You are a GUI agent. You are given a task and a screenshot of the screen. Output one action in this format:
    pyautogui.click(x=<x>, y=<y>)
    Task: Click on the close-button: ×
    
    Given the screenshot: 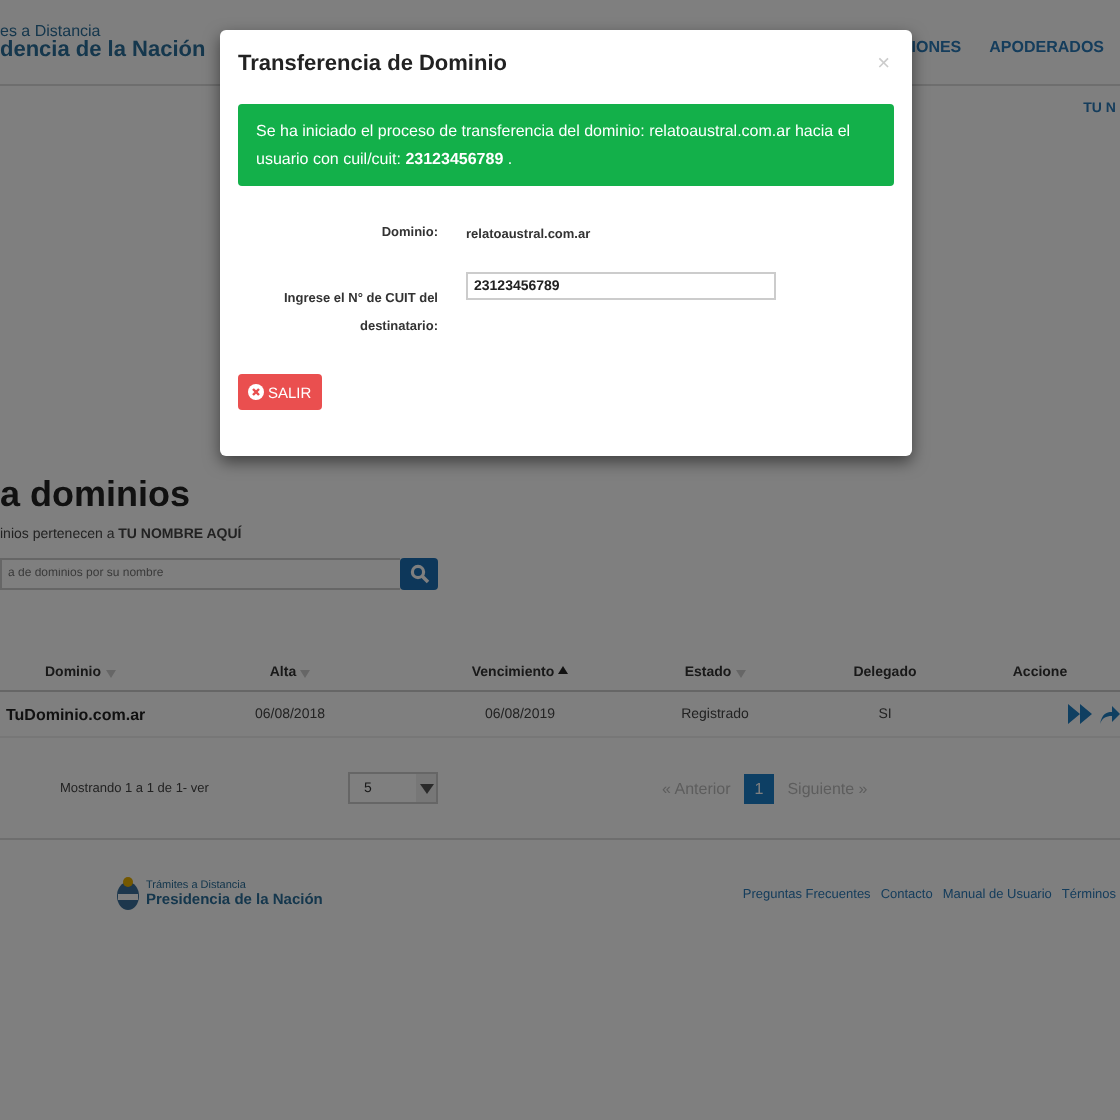 What is the action you would take?
    pyautogui.click(x=883, y=64)
    